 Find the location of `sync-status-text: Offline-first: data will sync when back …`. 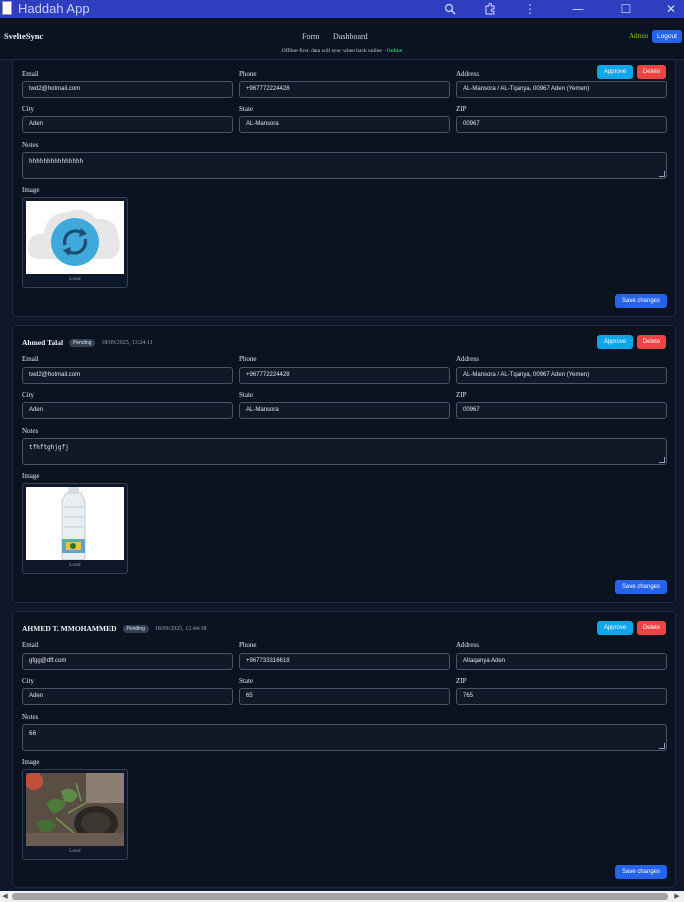

sync-status-text: Offline-first: data will sync when back … is located at coordinates (333, 51).